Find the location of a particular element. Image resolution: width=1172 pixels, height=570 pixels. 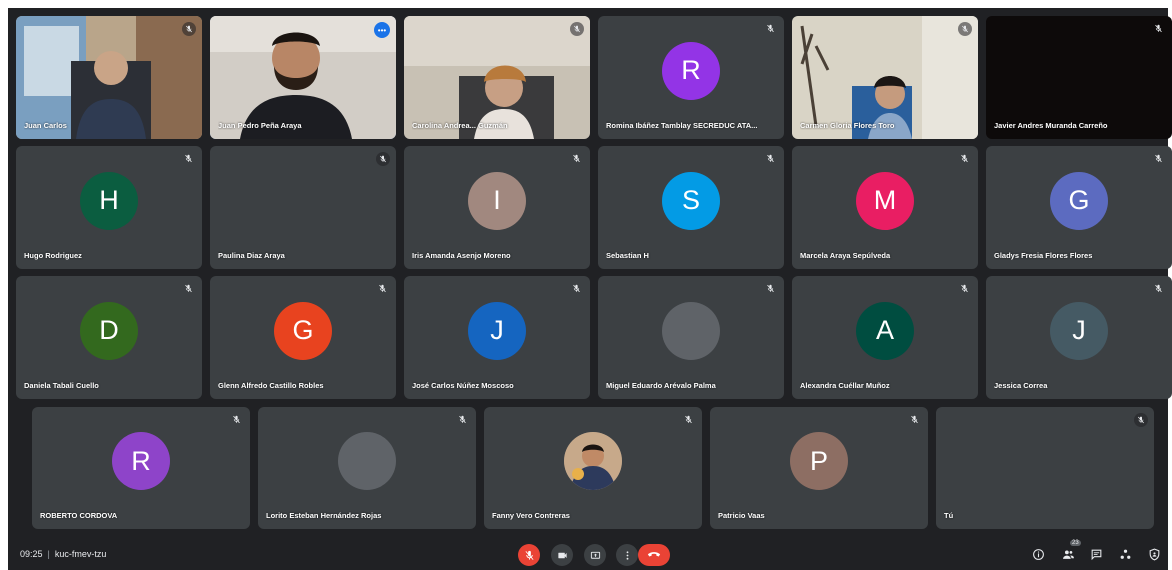

participant-avatar: S is located at coordinates (691, 200).